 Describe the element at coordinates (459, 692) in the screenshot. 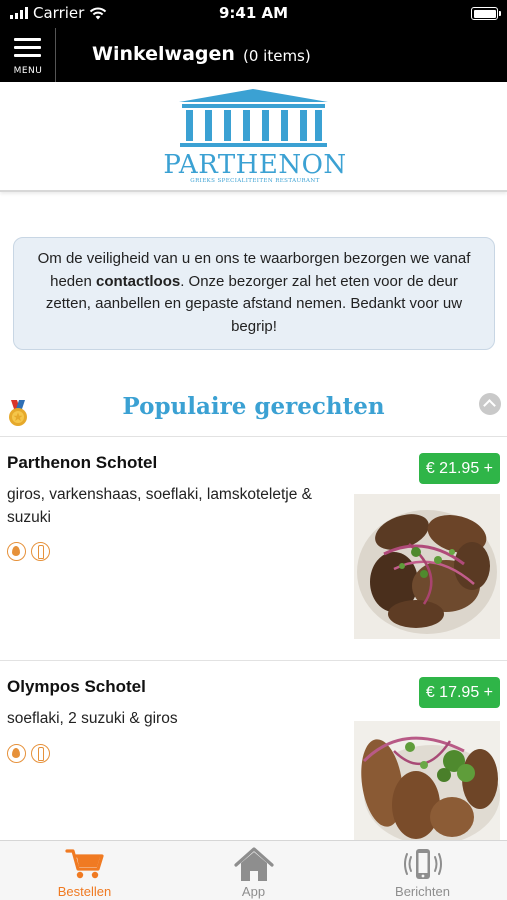

I see `add-dish-price-button: € 17.95 +` at that location.